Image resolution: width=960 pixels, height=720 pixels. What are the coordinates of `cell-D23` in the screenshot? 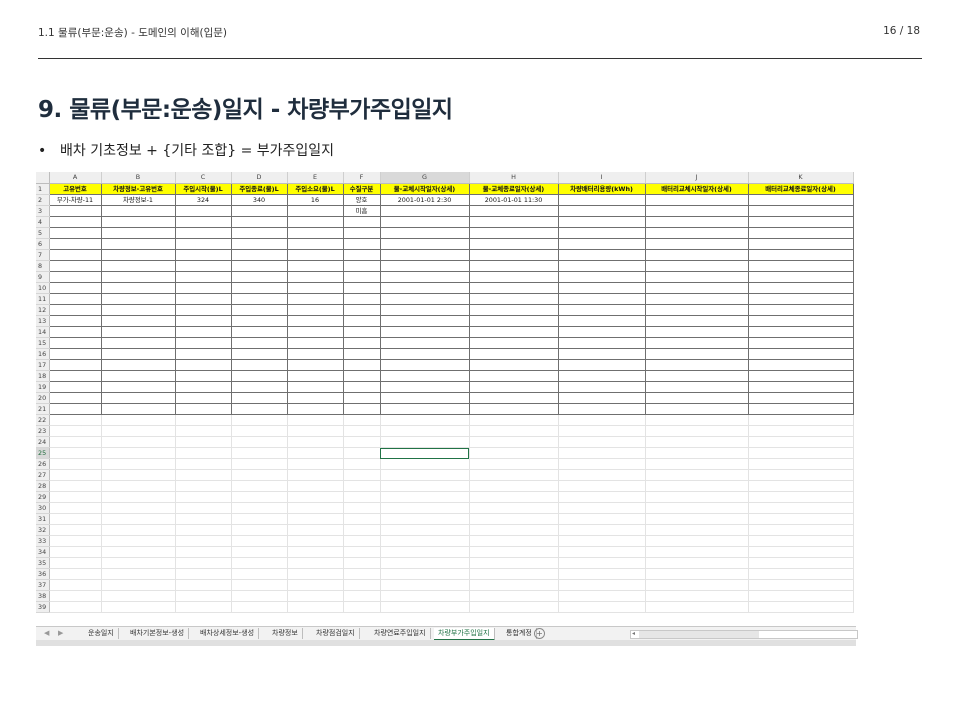 It's located at (259, 431).